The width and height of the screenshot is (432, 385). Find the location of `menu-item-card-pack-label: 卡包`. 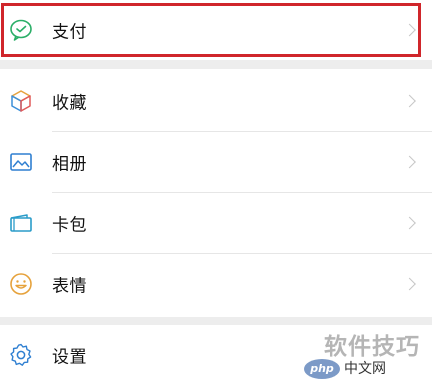

menu-item-card-pack-label: 卡包 is located at coordinates (69, 225).